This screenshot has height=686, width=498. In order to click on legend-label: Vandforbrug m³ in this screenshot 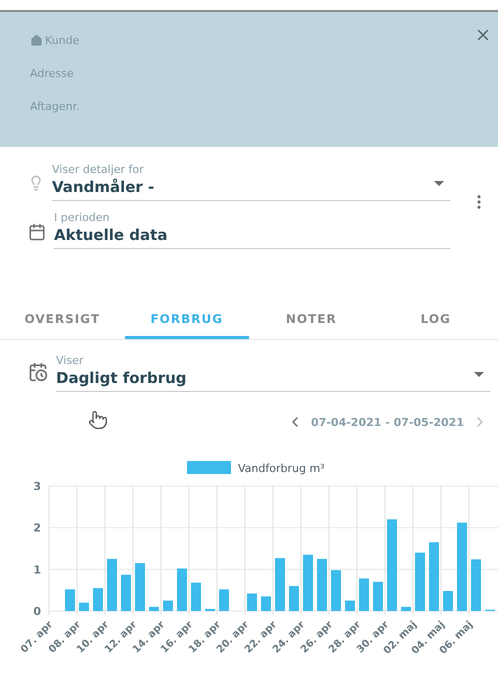, I will do `click(281, 468)`.